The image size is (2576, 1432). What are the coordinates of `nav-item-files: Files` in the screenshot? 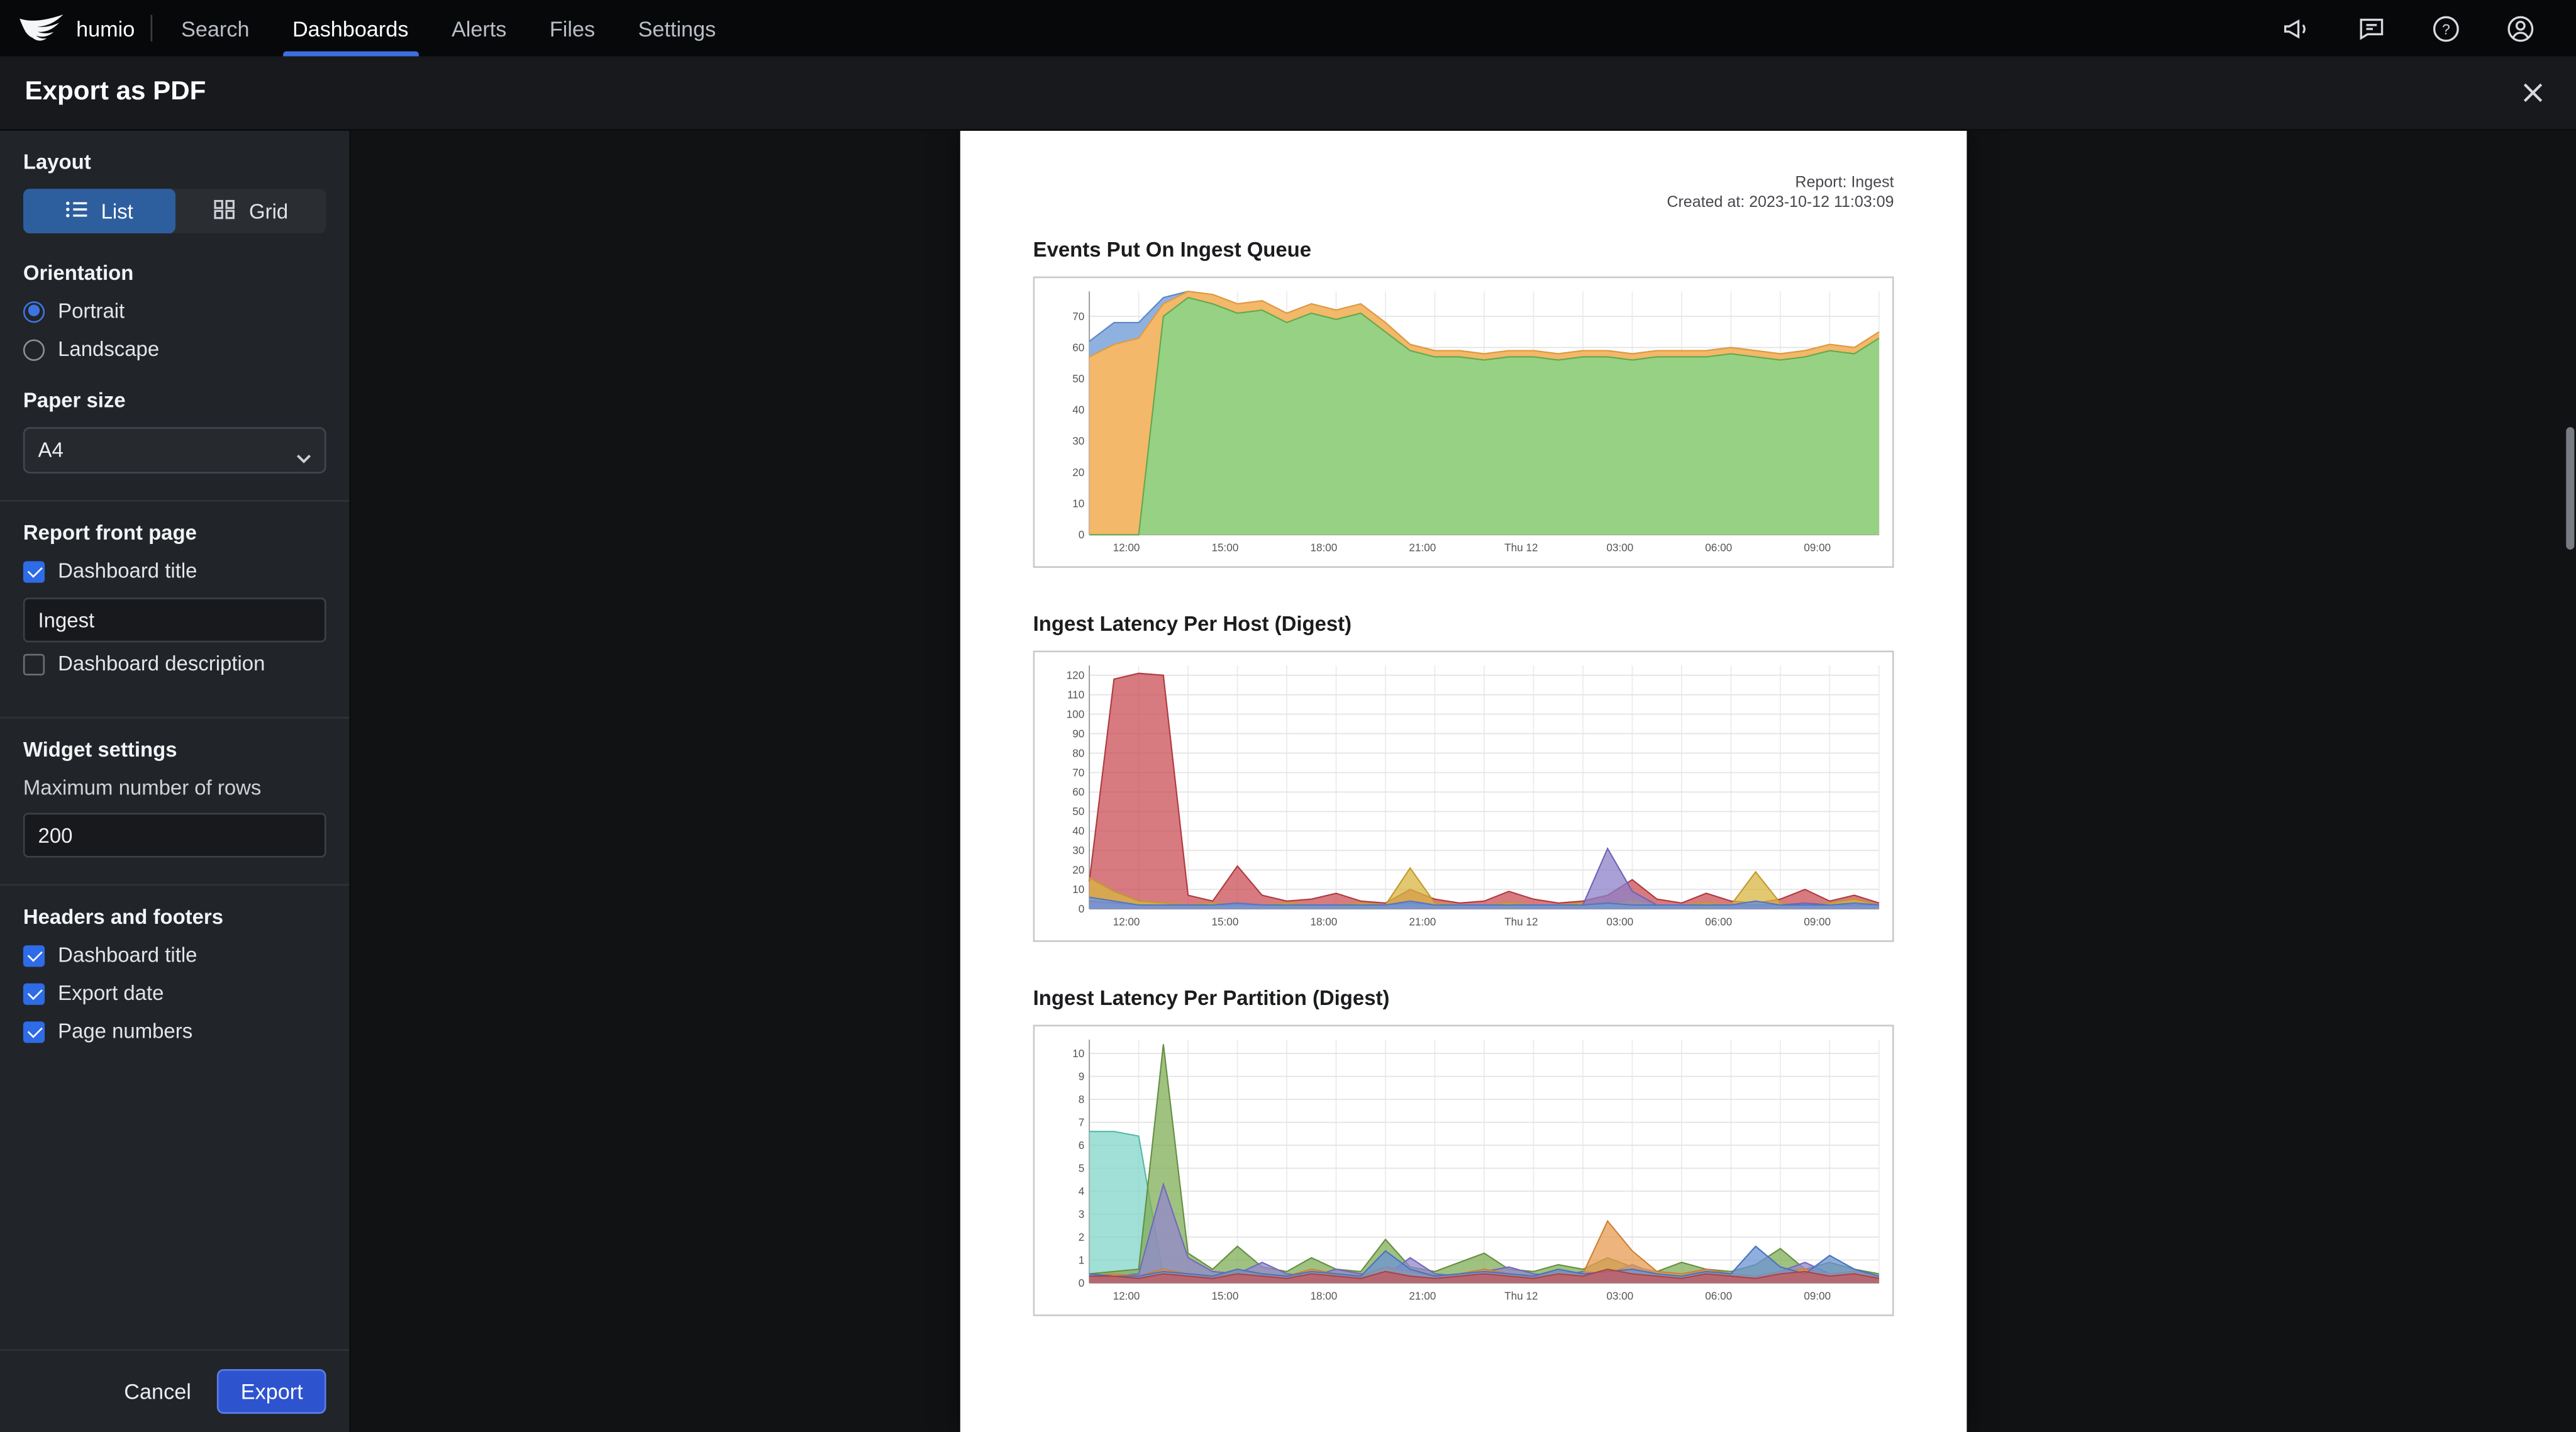 It's located at (572, 28).